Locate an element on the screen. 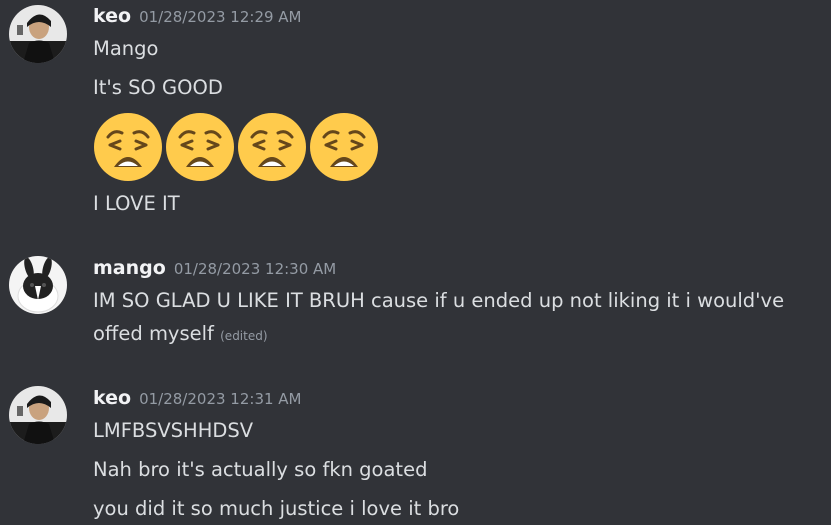 The image size is (831, 525). message-text: you did it so much justice i love it bro is located at coordinates (276, 508).